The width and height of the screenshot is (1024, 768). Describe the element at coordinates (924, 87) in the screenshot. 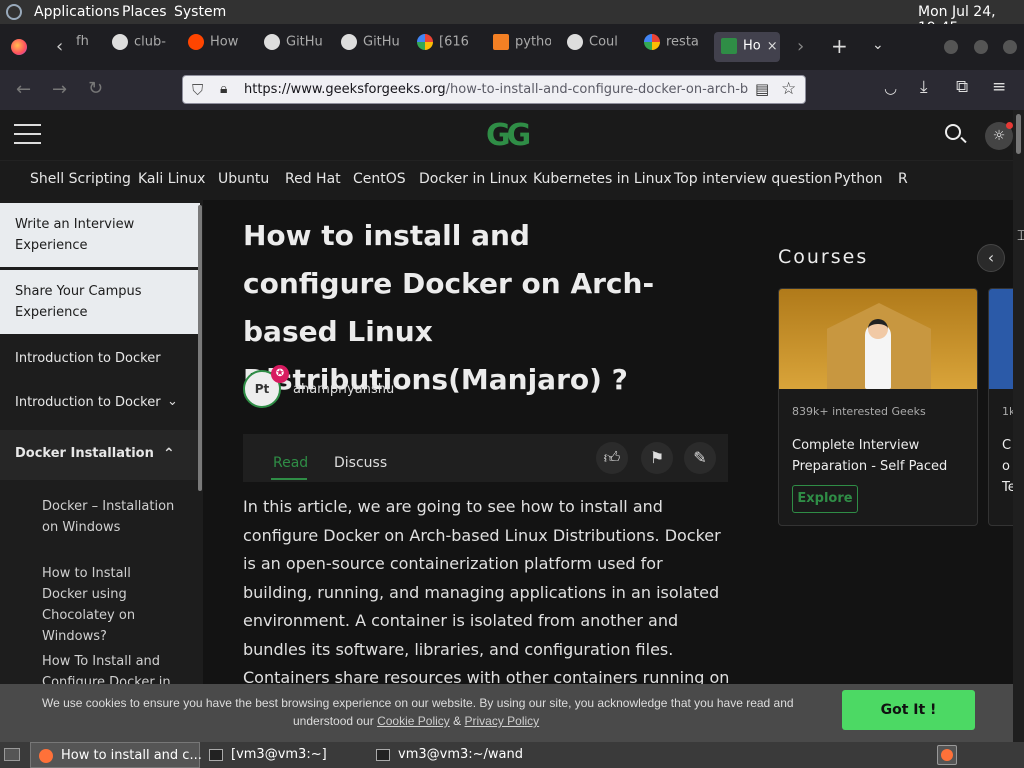

I see `downloads-icon: ⤓` at that location.